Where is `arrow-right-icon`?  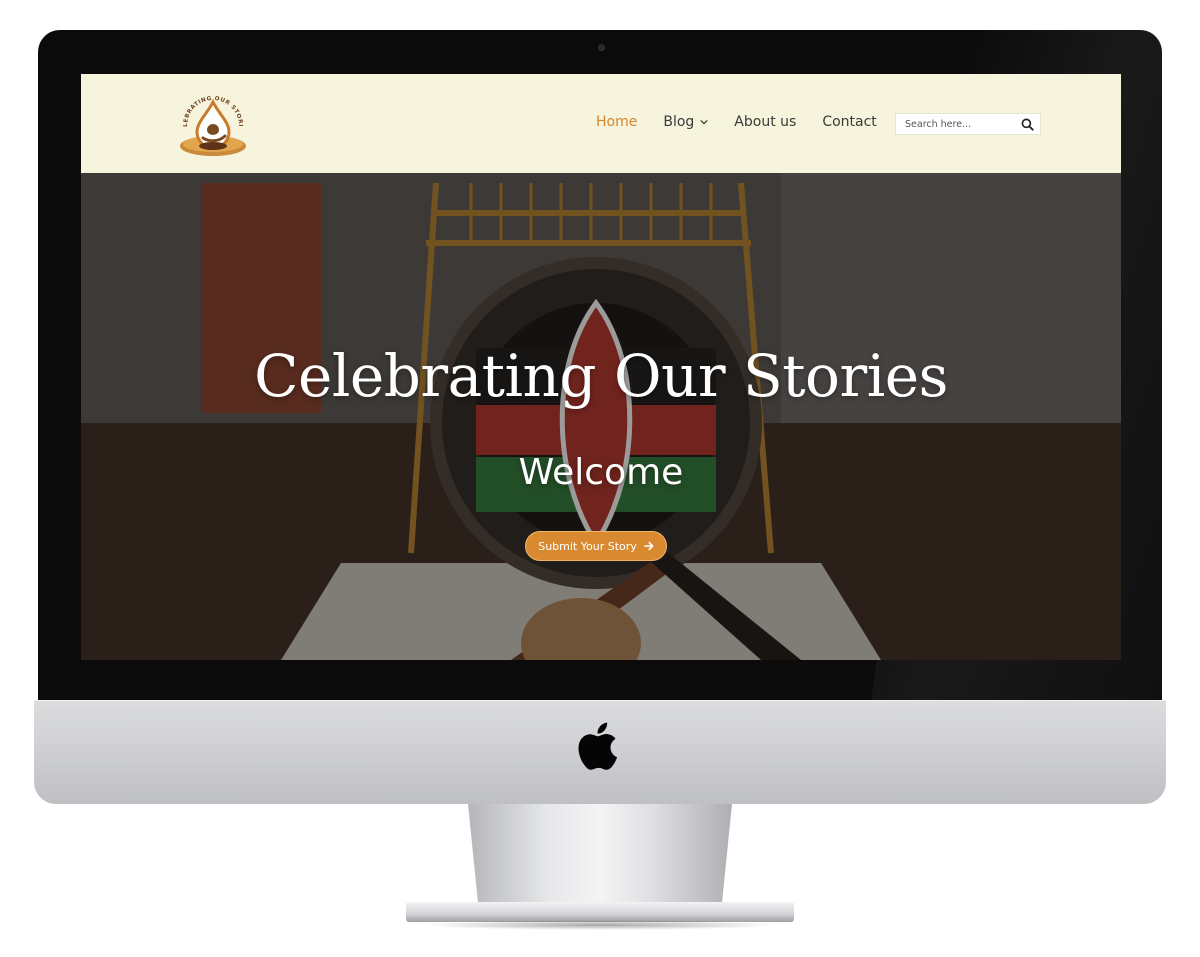
arrow-right-icon is located at coordinates (648, 546).